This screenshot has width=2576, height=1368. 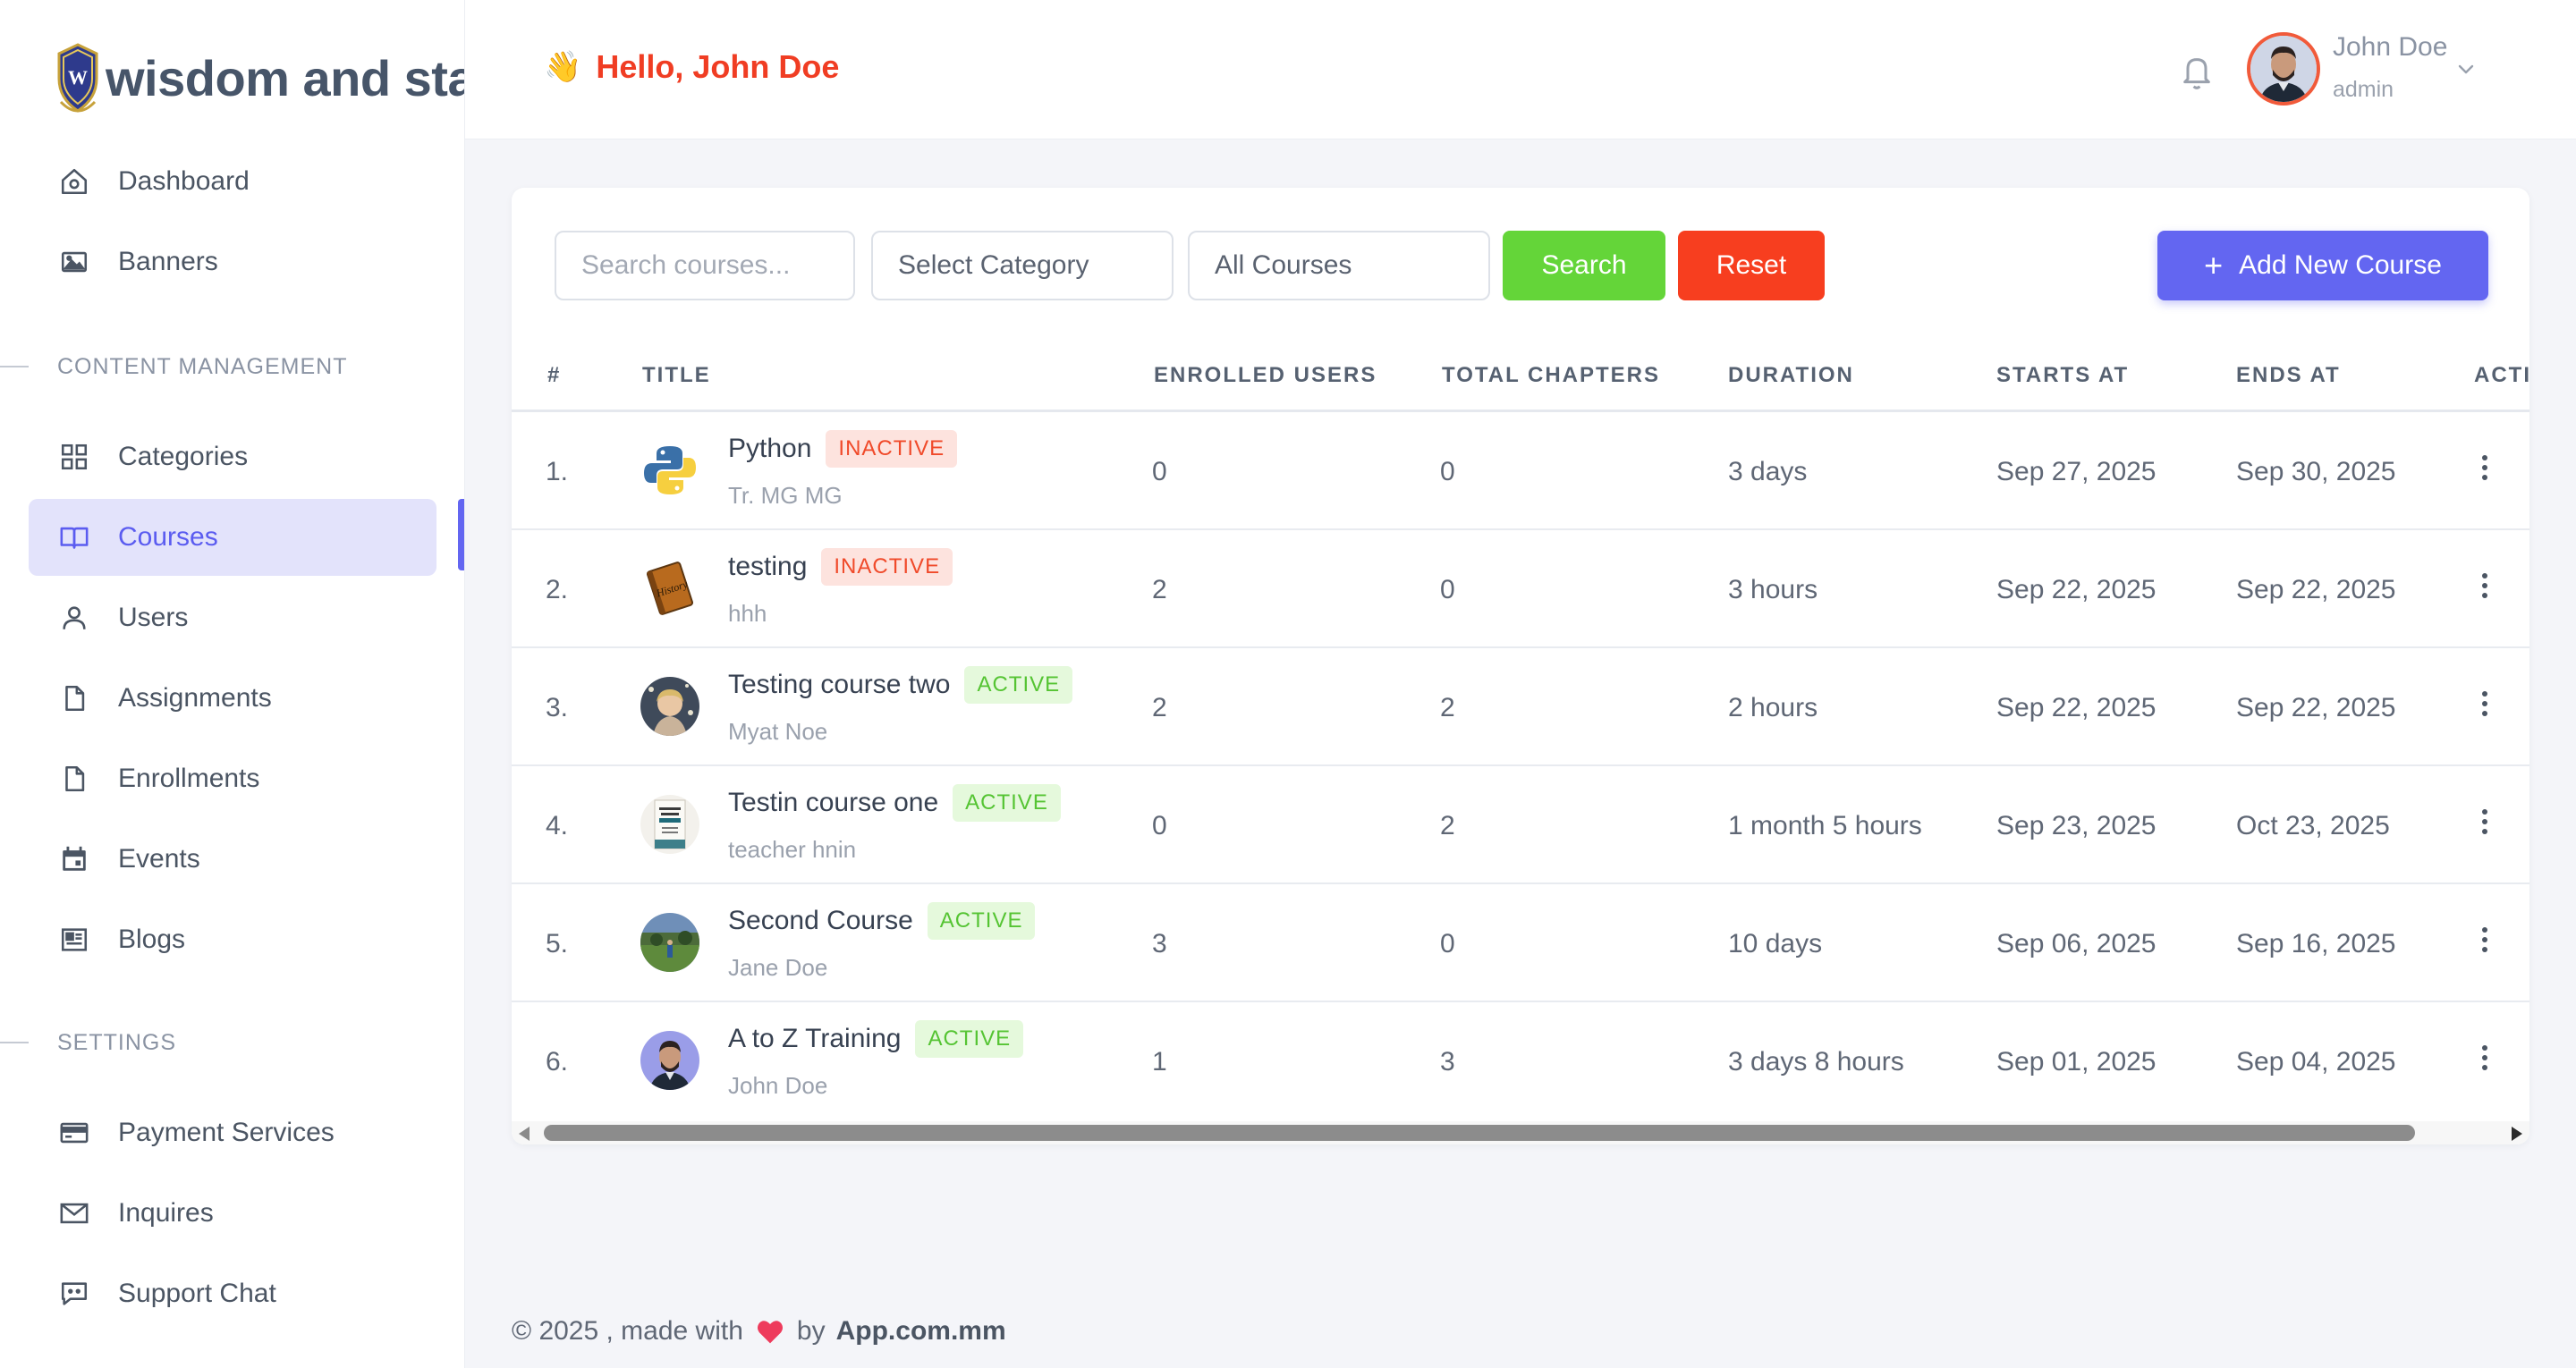 I want to click on course-title: Second Course, so click(x=820, y=921).